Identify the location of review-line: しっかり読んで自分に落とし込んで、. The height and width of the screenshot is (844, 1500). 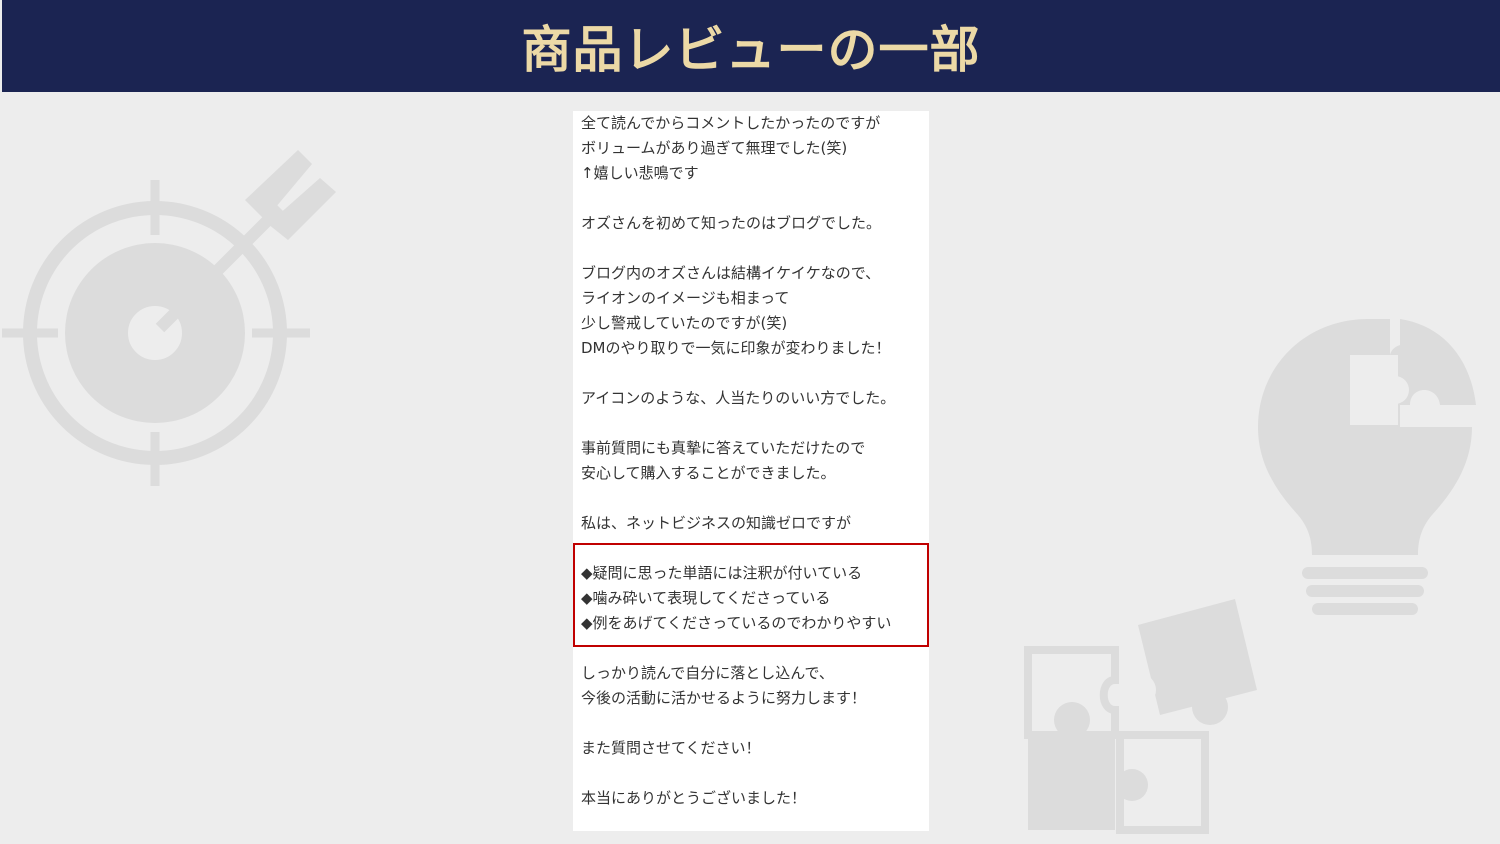
(707, 673).